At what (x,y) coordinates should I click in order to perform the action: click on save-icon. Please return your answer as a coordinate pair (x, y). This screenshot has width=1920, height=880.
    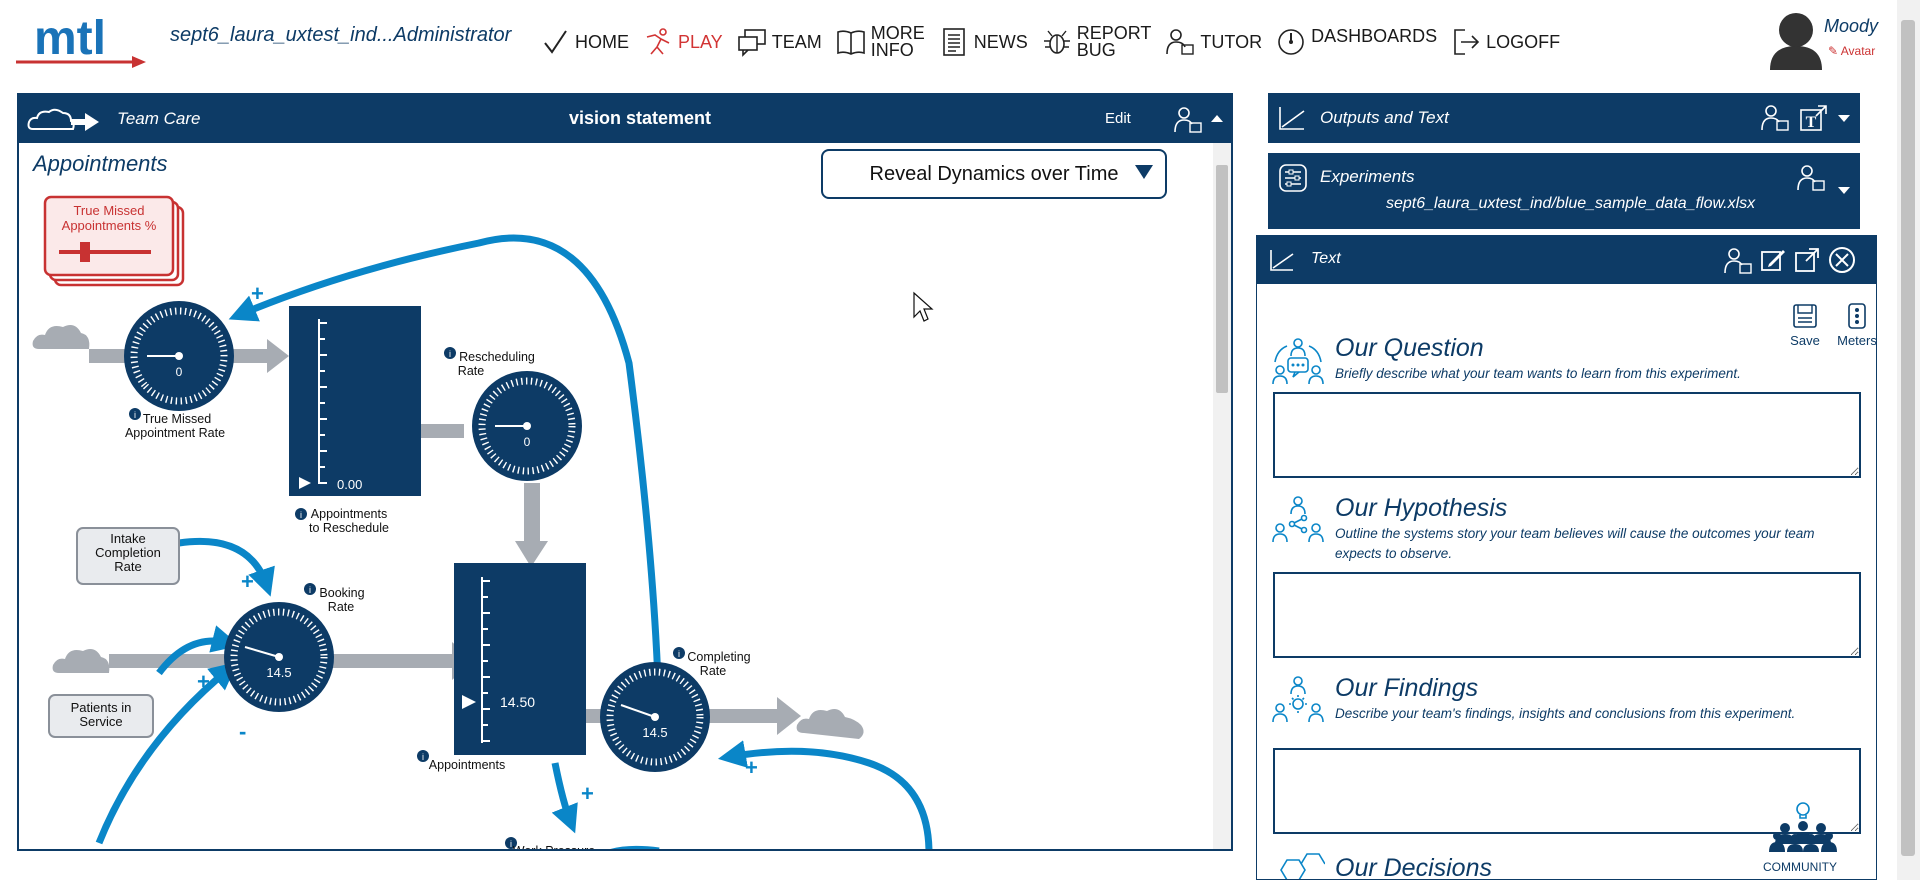
    Looking at the image, I should click on (1805, 316).